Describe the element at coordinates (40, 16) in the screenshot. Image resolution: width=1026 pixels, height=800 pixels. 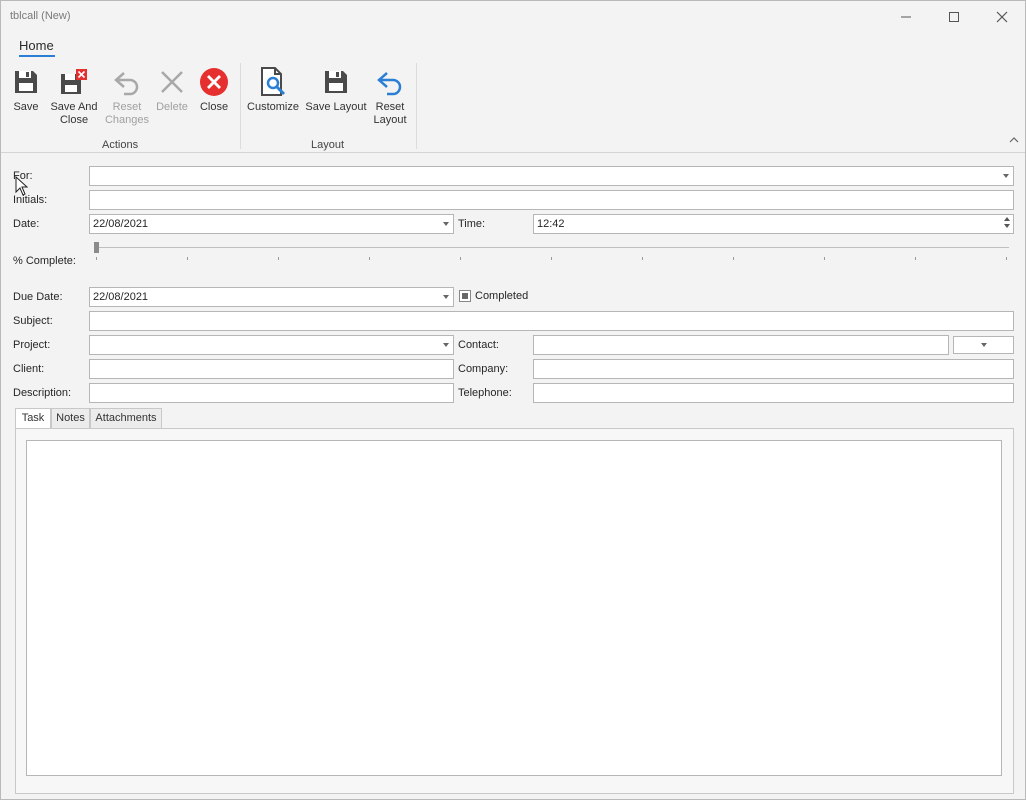
I see `window-title: tblcall (New)` at that location.